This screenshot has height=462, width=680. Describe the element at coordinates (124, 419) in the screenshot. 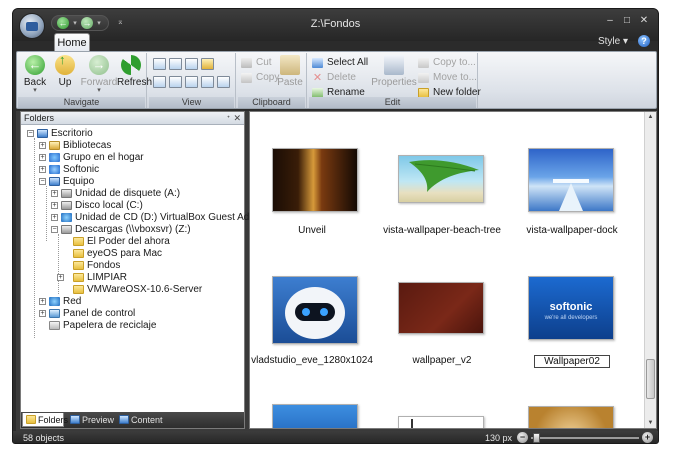

I see `content-tab-icon` at that location.